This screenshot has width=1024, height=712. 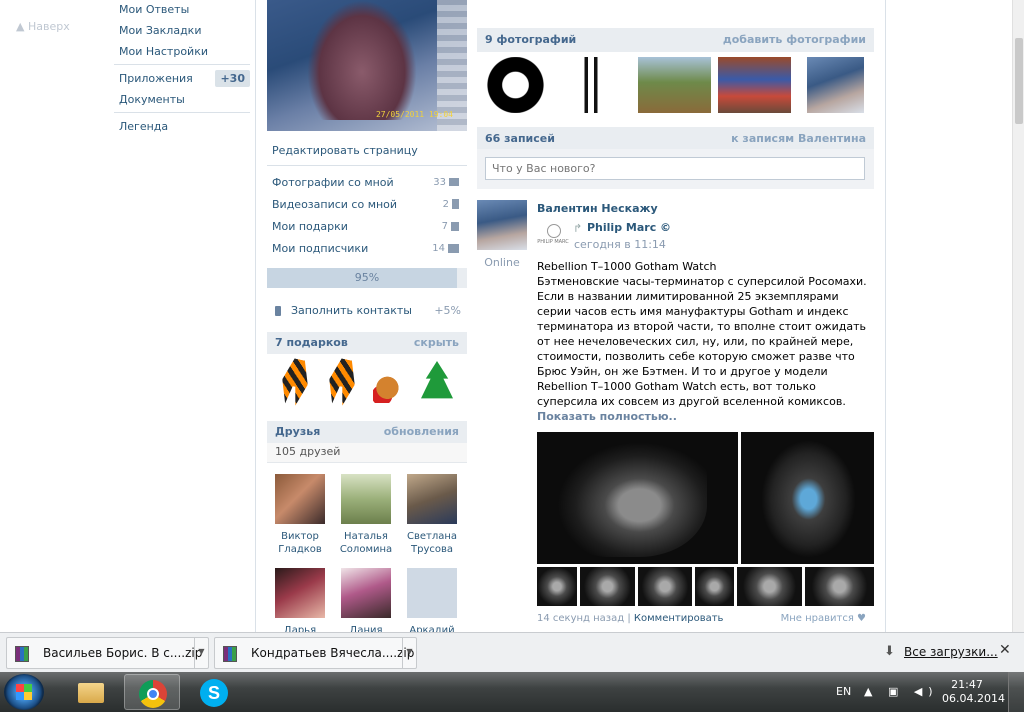 I want to click on post-image-watch-side, so click(x=637, y=498).